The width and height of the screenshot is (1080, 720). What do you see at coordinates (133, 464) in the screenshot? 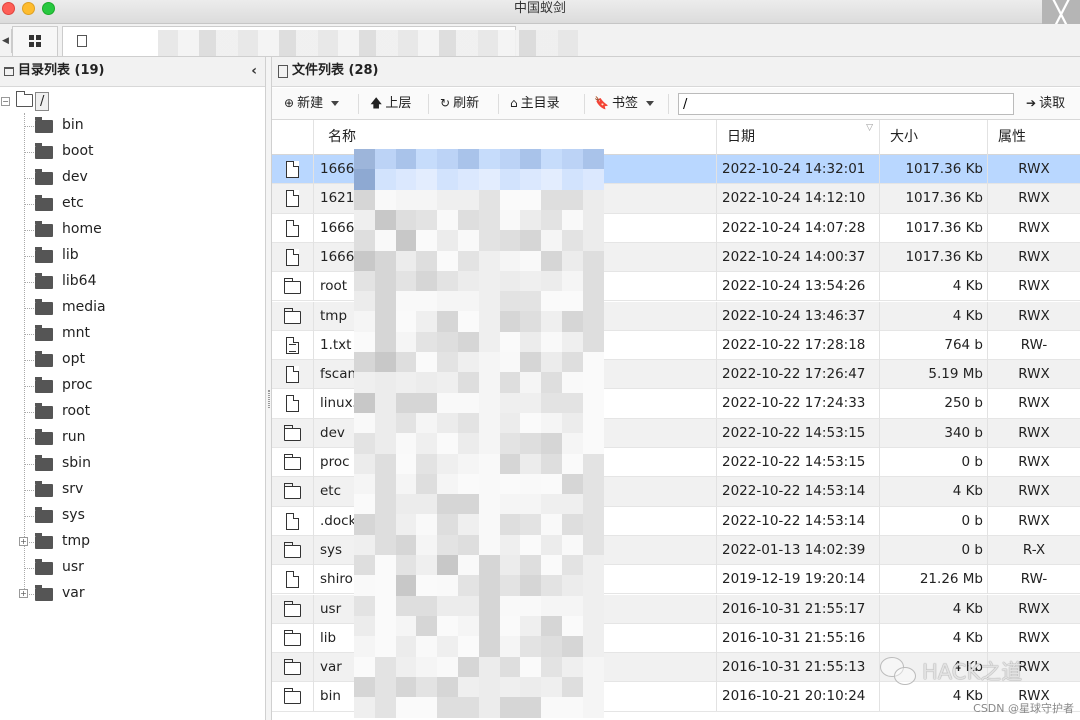
I see `tree-item-sbin: sbin` at bounding box center [133, 464].